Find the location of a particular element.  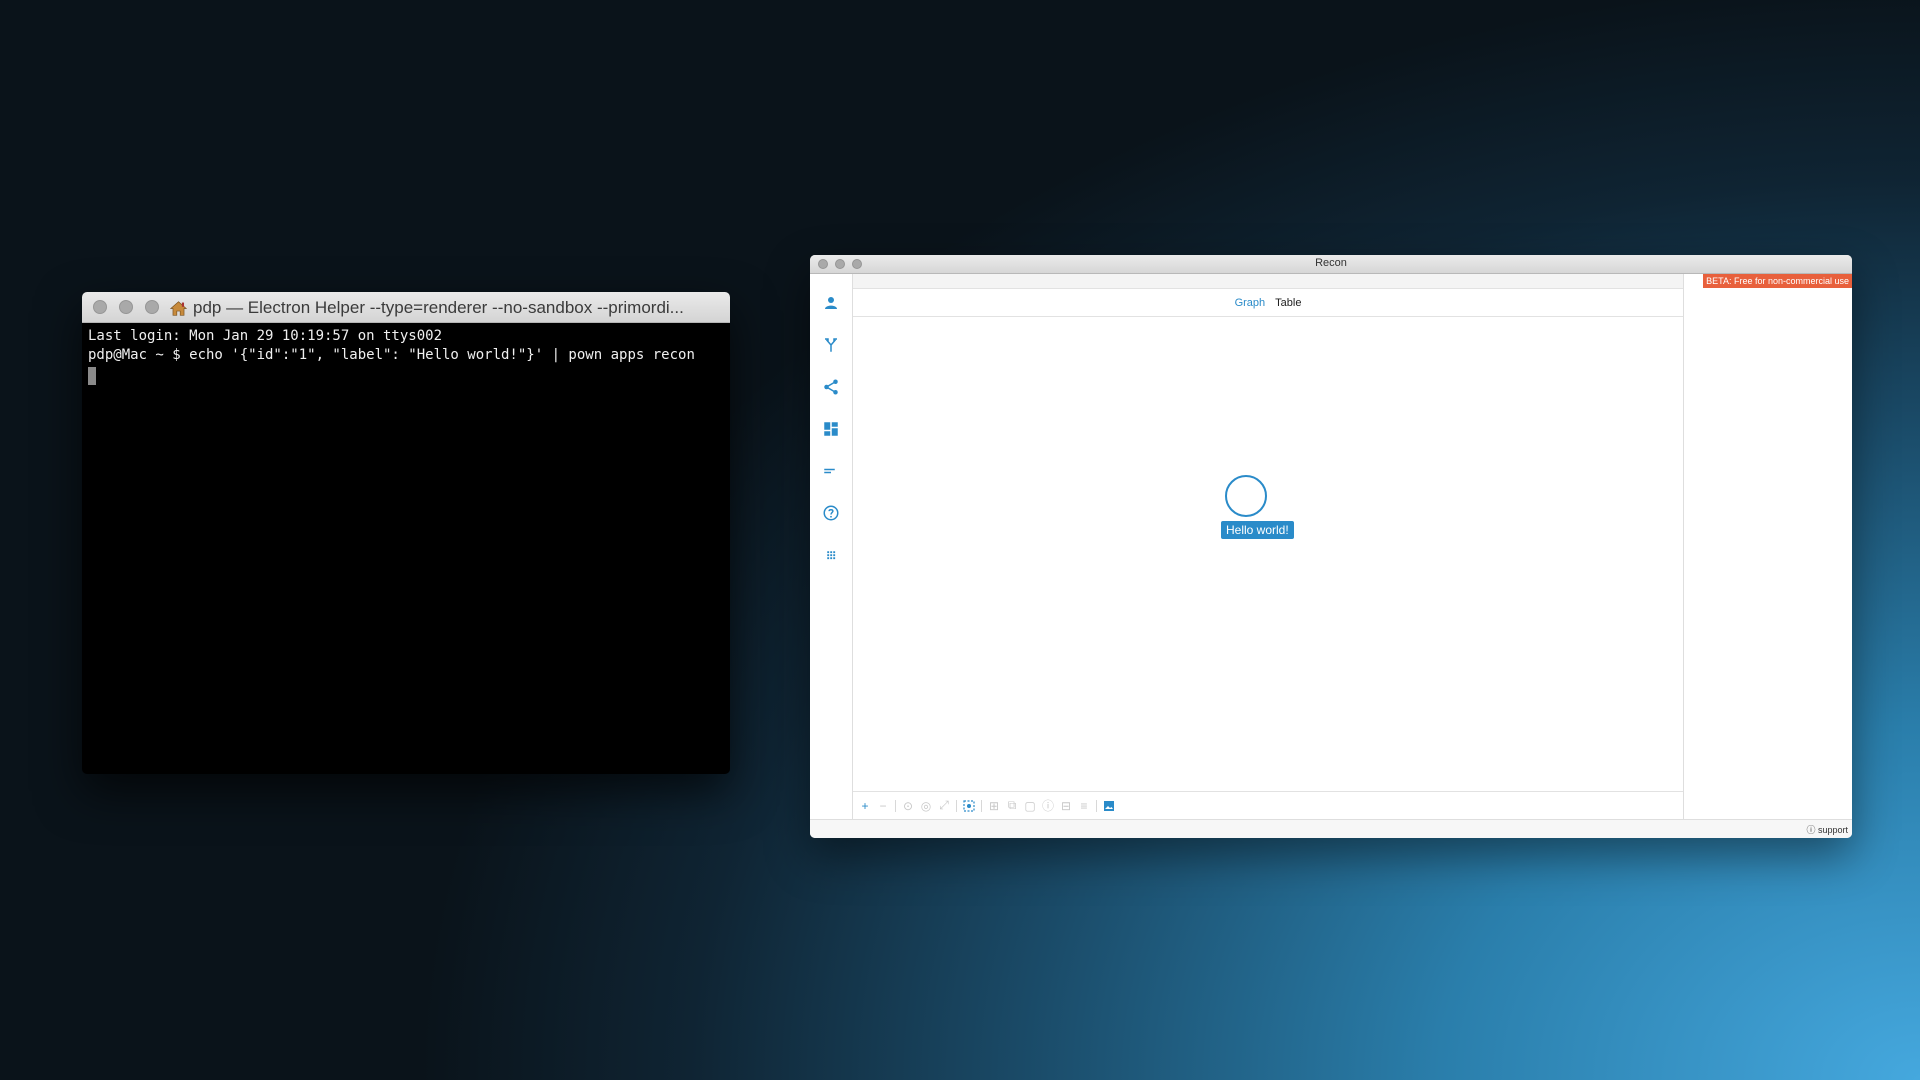

ungroup-icon: ◎ is located at coordinates (926, 806).